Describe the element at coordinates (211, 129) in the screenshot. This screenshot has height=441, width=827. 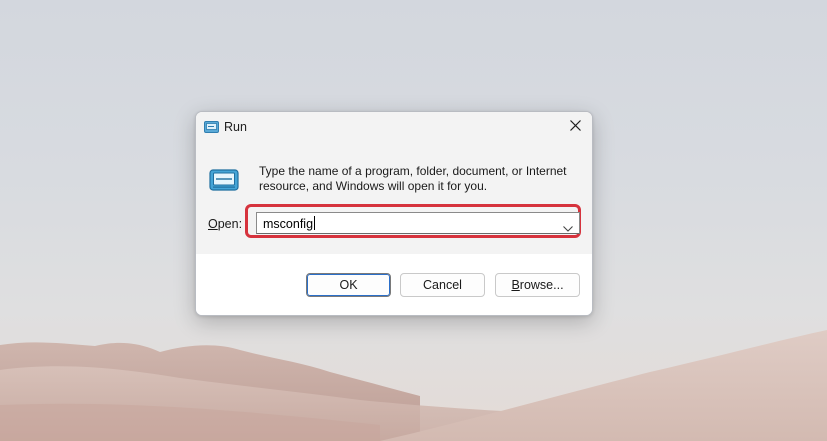
I see `run-icon` at that location.